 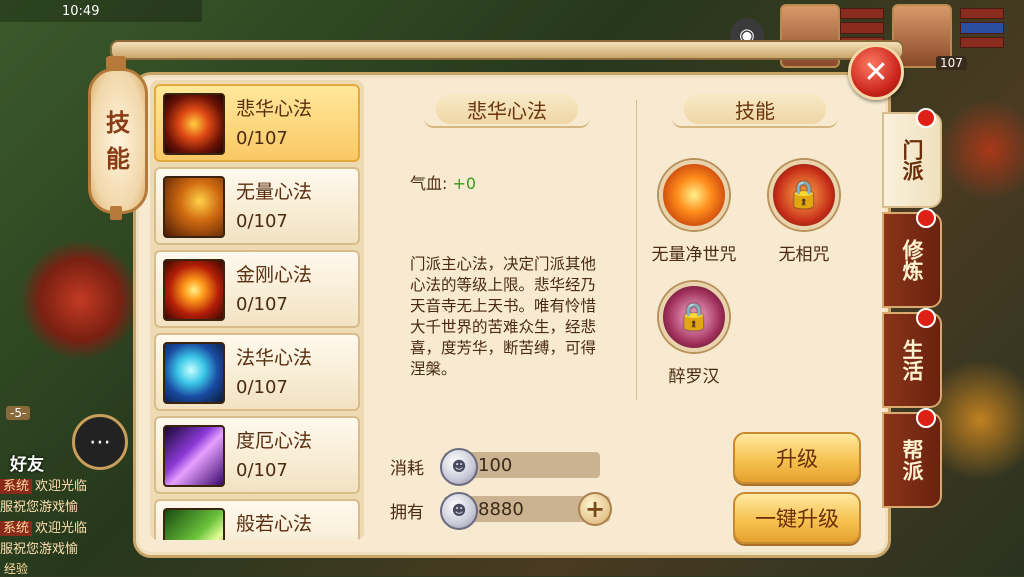 I want to click on exp-label: 经验, so click(x=16, y=569).